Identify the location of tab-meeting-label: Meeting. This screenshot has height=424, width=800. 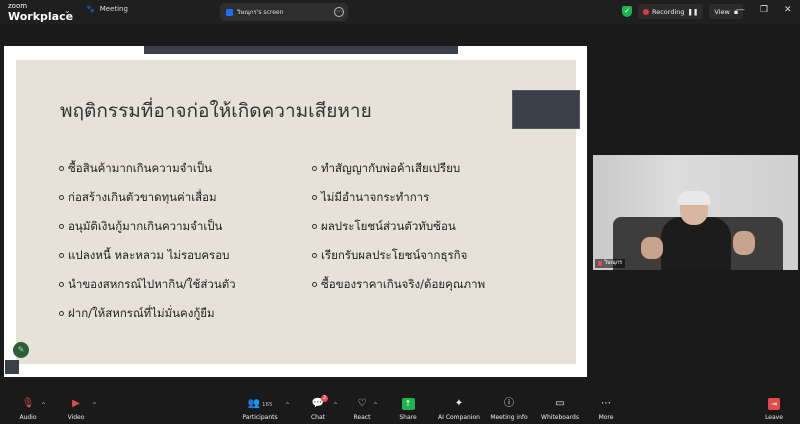
(113, 9).